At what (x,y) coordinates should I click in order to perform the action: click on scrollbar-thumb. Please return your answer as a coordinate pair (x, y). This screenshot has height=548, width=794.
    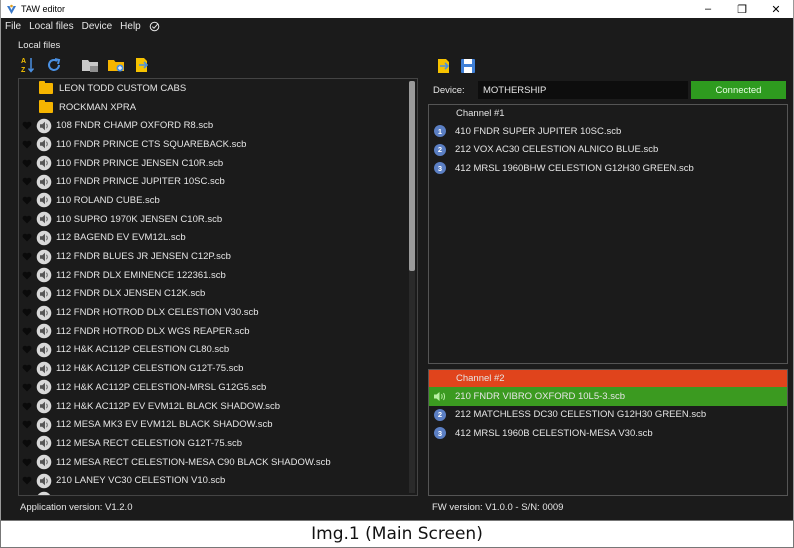
    Looking at the image, I should click on (412, 176).